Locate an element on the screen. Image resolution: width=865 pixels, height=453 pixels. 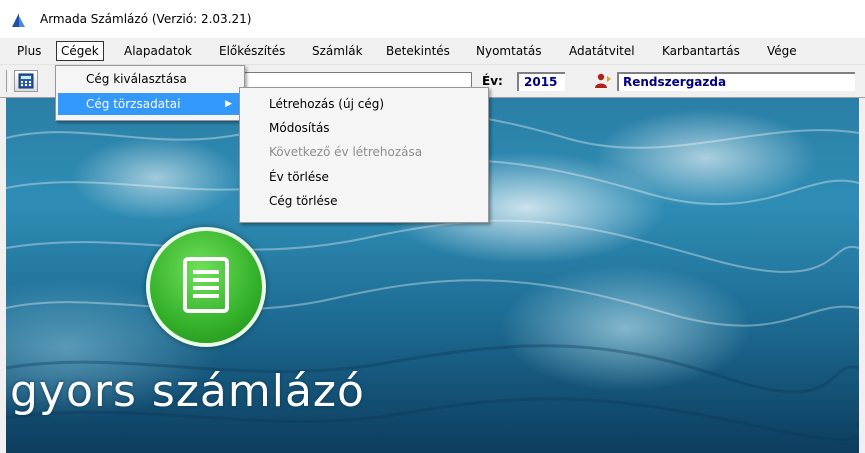
menu-item-ceg-kivalasztasa: Cég kiválasztása is located at coordinates (149, 79).